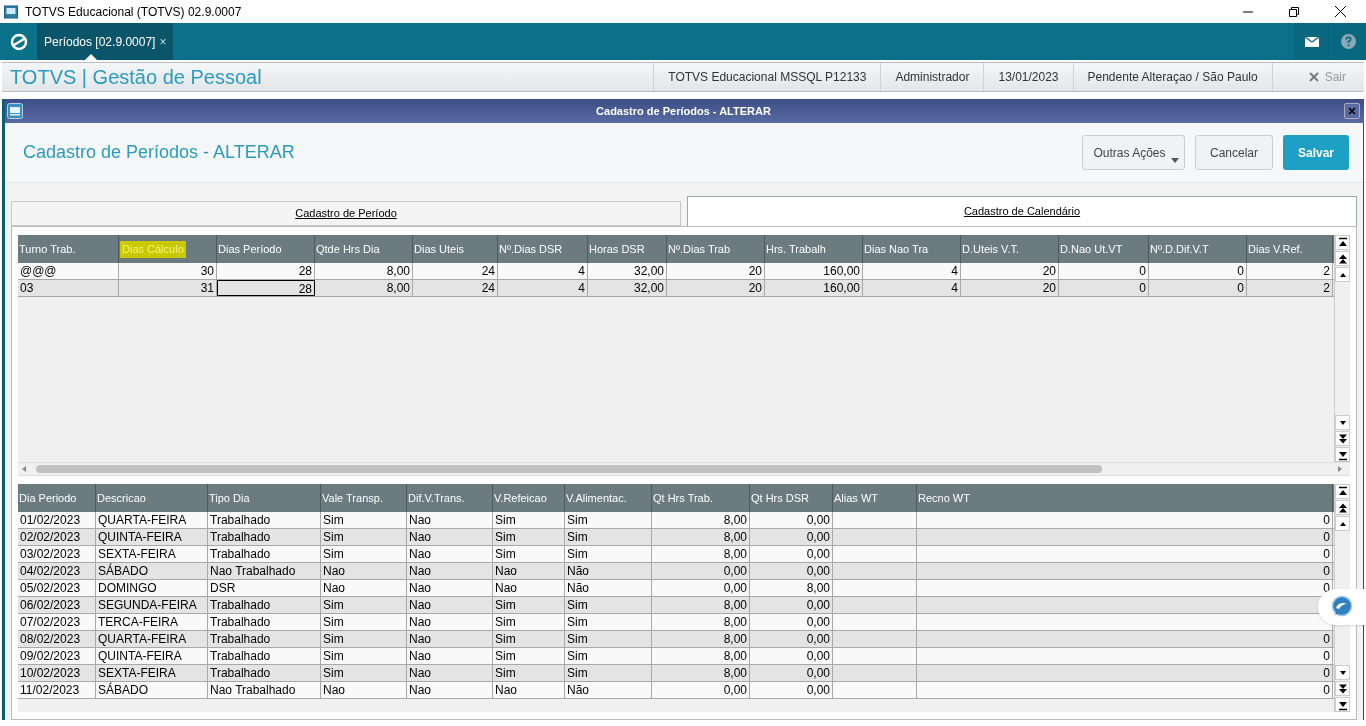 The height and width of the screenshot is (726, 1366). I want to click on table-cell: 30, so click(168, 271).